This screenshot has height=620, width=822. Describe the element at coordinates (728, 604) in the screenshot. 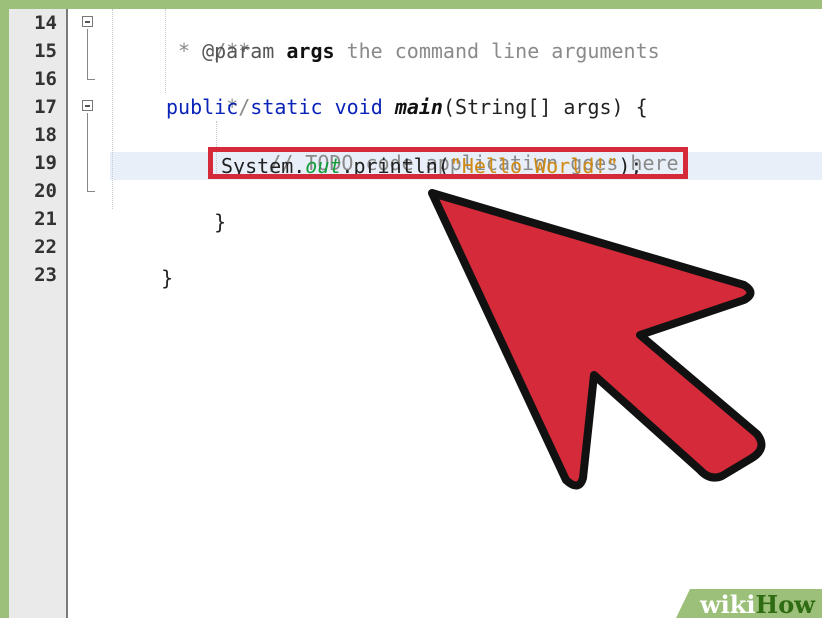

I see `watermark-part-wiki: wiki` at that location.